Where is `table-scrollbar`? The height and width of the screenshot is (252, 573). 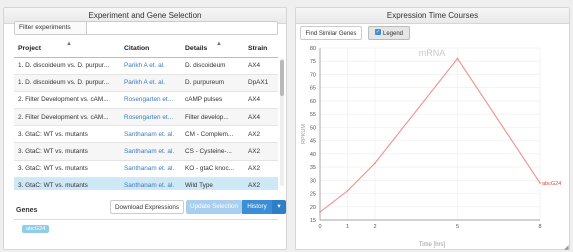 table-scrollbar is located at coordinates (282, 122).